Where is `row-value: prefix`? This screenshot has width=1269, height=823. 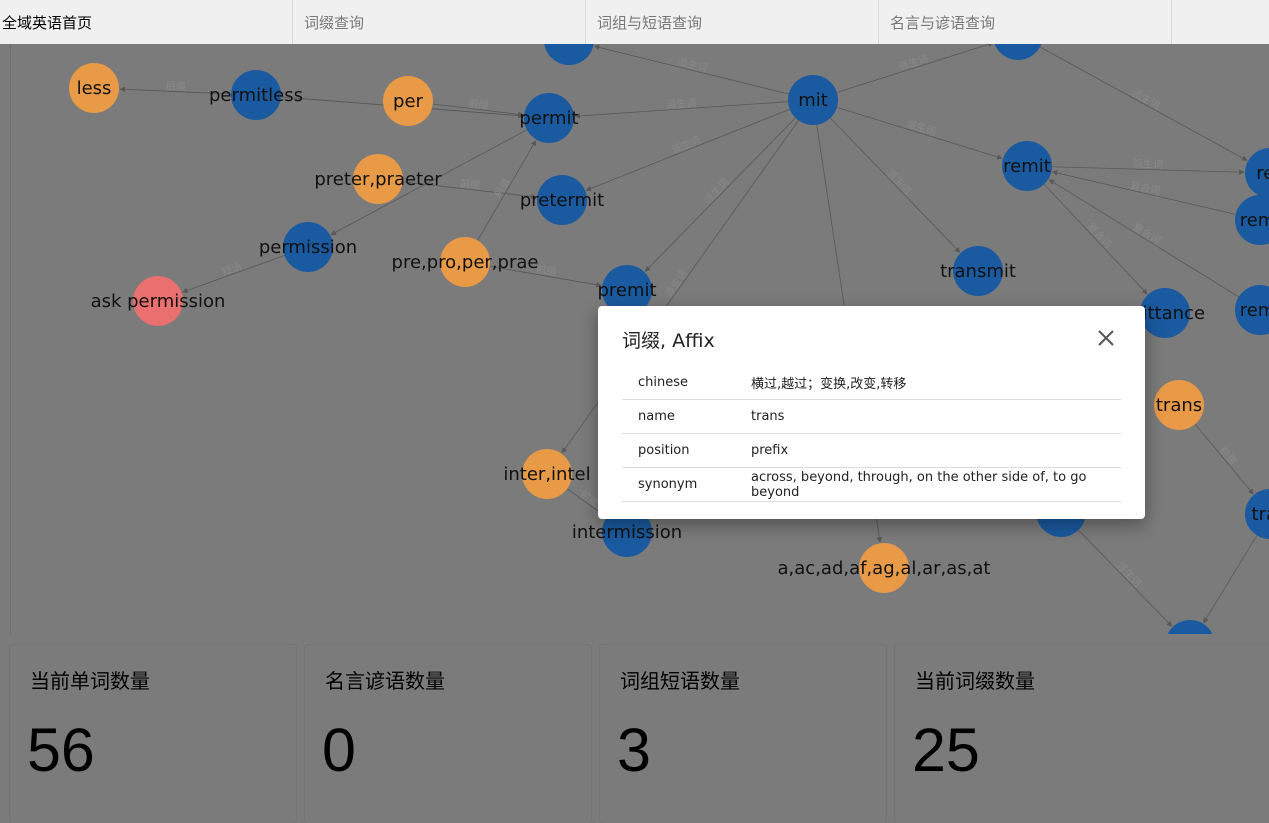 row-value: prefix is located at coordinates (936, 450).